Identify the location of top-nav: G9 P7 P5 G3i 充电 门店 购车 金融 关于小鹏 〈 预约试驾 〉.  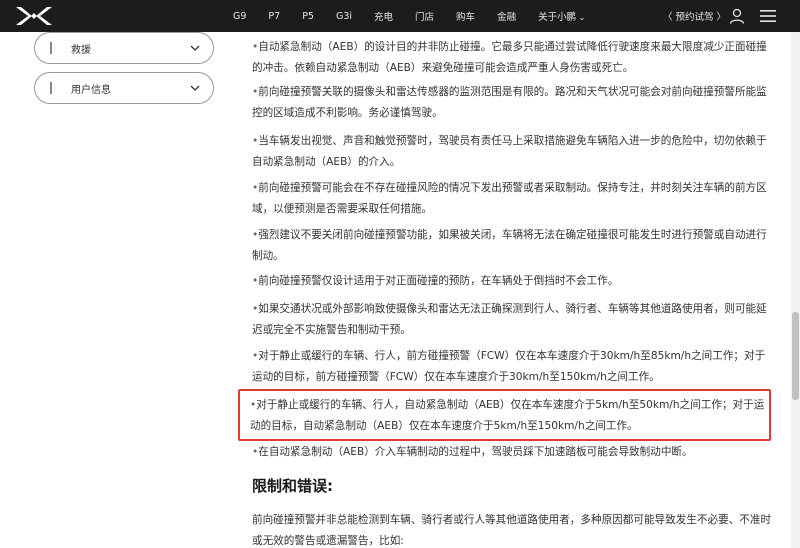
(400, 16).